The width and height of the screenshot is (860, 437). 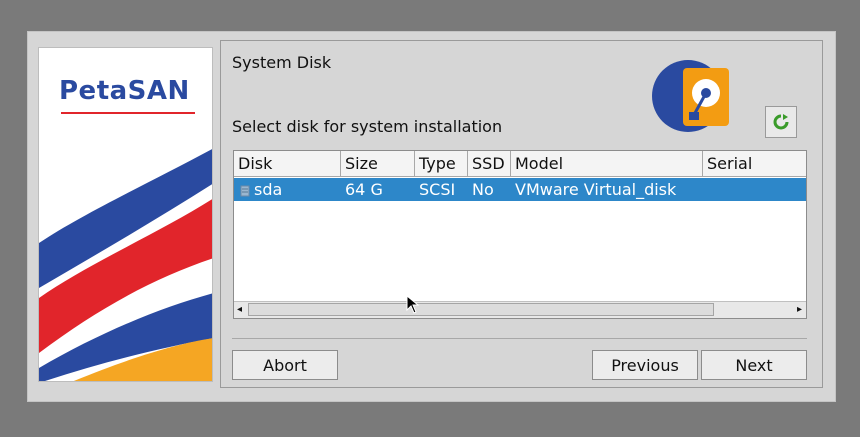 I want to click on petasan-logo: PetaSAN, so click(x=124, y=91).